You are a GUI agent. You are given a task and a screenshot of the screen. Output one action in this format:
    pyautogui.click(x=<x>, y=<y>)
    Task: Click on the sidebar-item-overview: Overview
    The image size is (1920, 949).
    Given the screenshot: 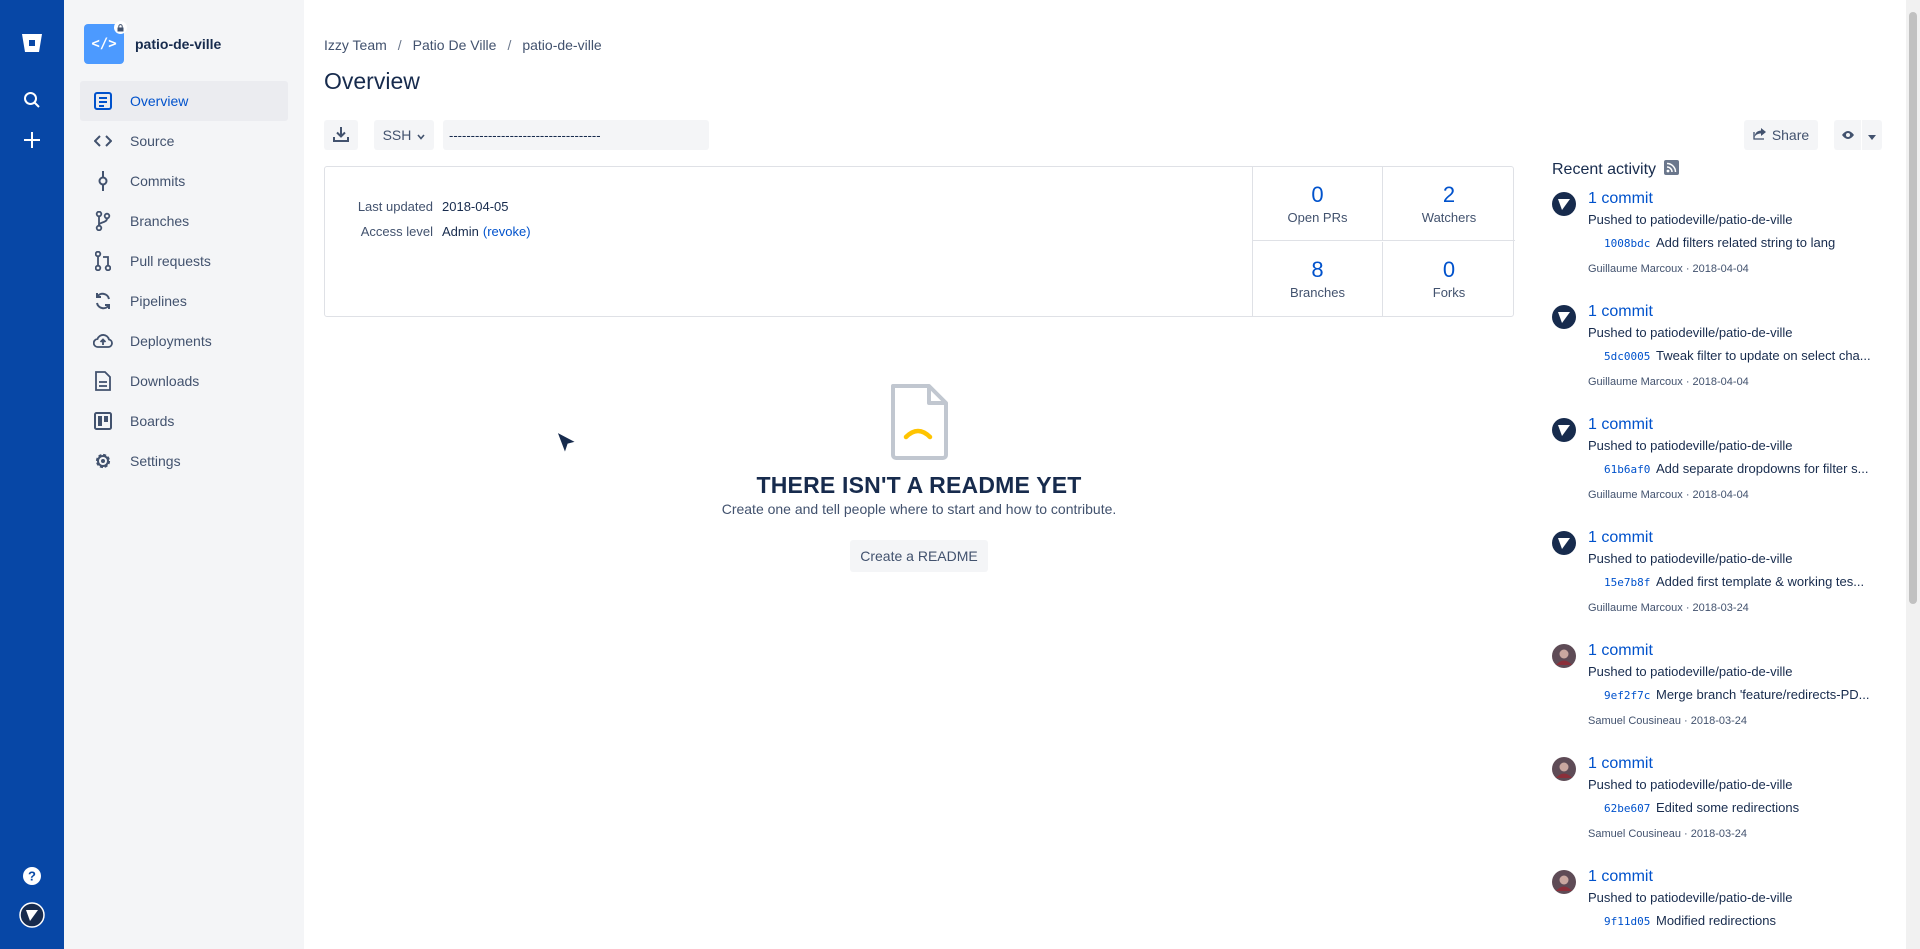 What is the action you would take?
    pyautogui.click(x=184, y=101)
    